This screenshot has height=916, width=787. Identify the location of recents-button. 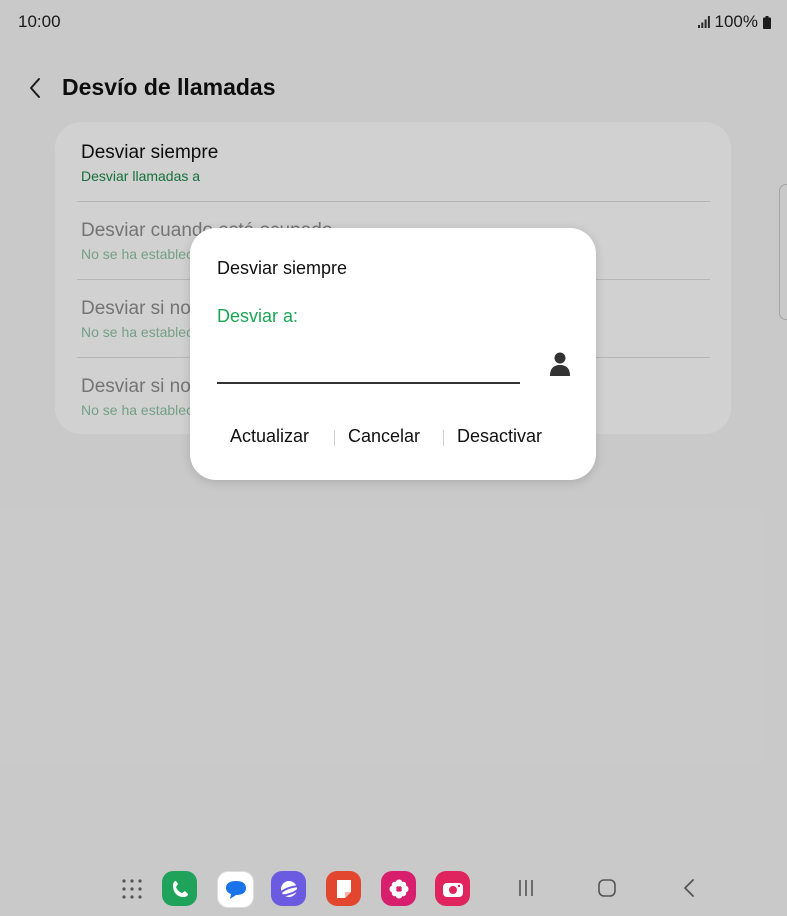
(526, 888).